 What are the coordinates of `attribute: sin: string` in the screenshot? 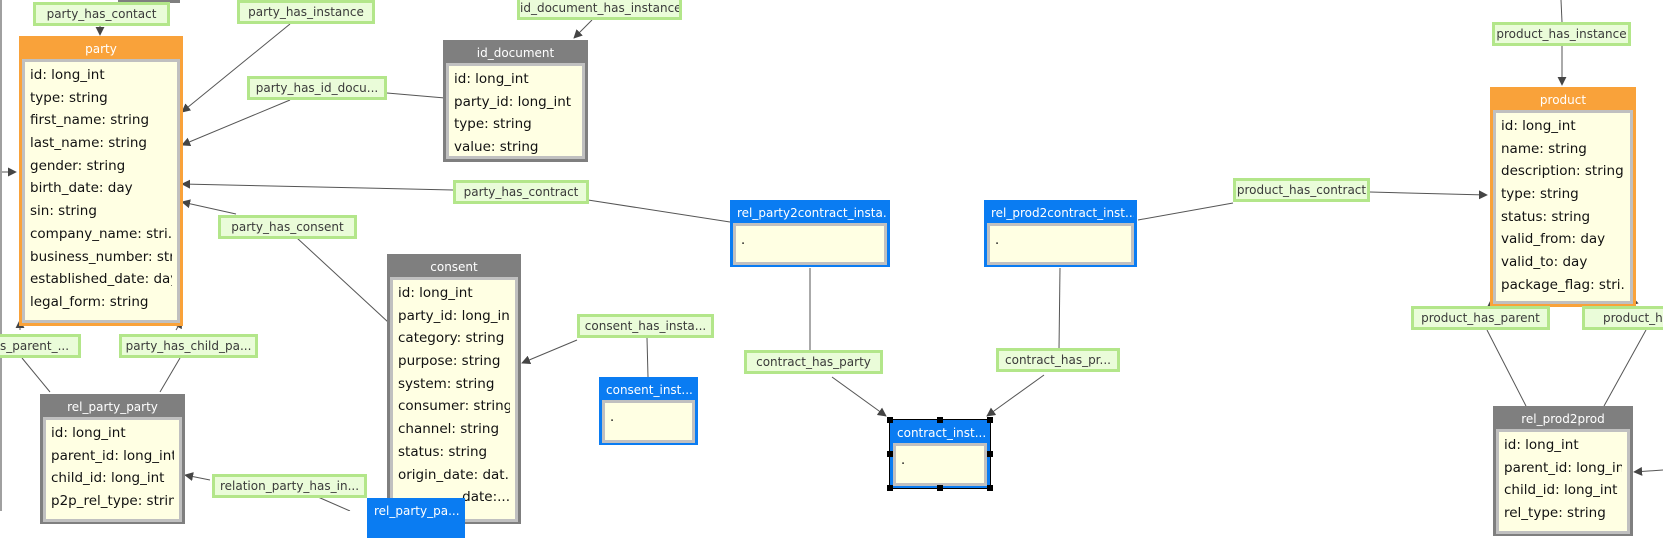 It's located at (63, 211).